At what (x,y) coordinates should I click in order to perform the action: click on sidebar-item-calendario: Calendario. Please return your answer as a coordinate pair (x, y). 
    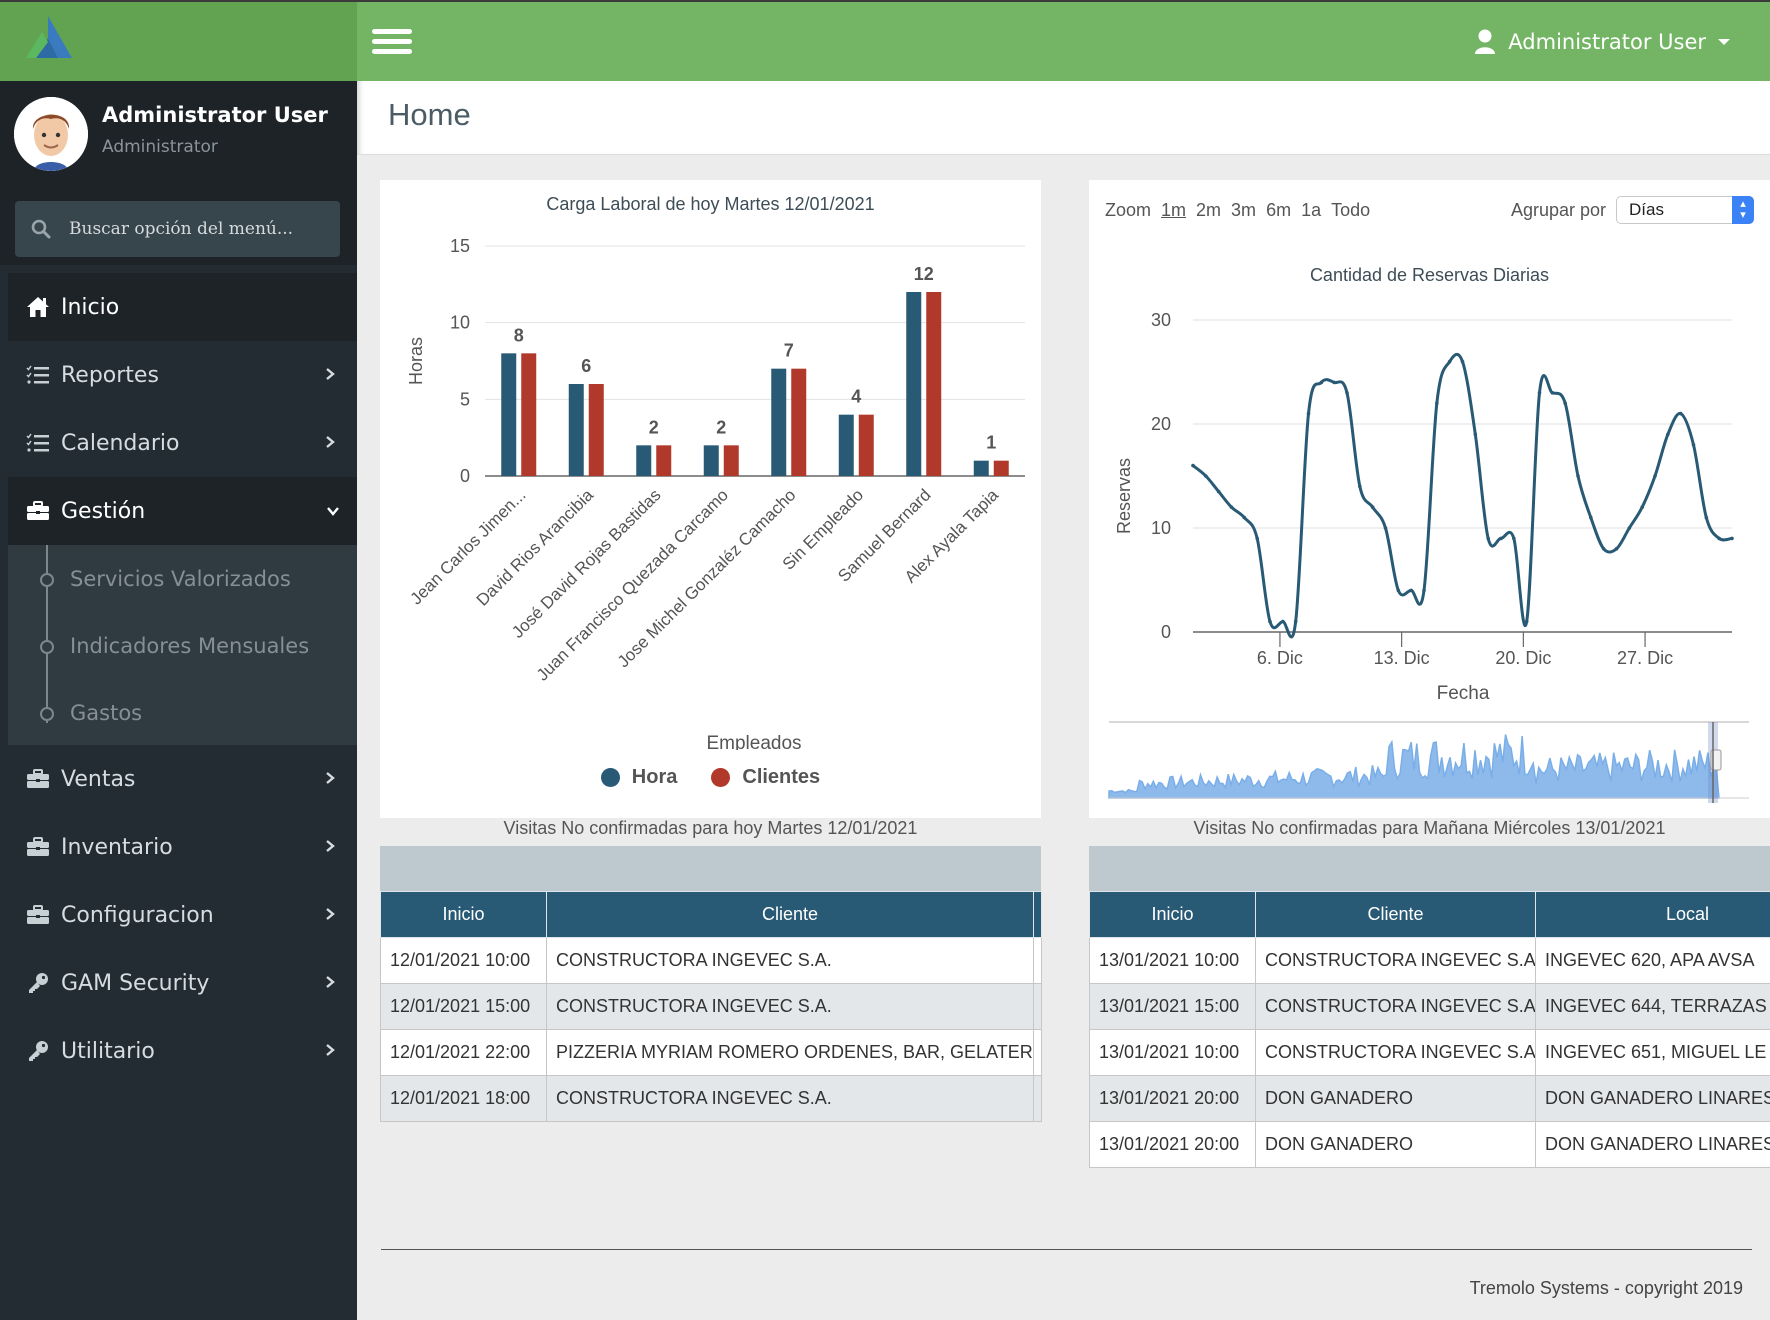
    Looking at the image, I should click on (178, 443).